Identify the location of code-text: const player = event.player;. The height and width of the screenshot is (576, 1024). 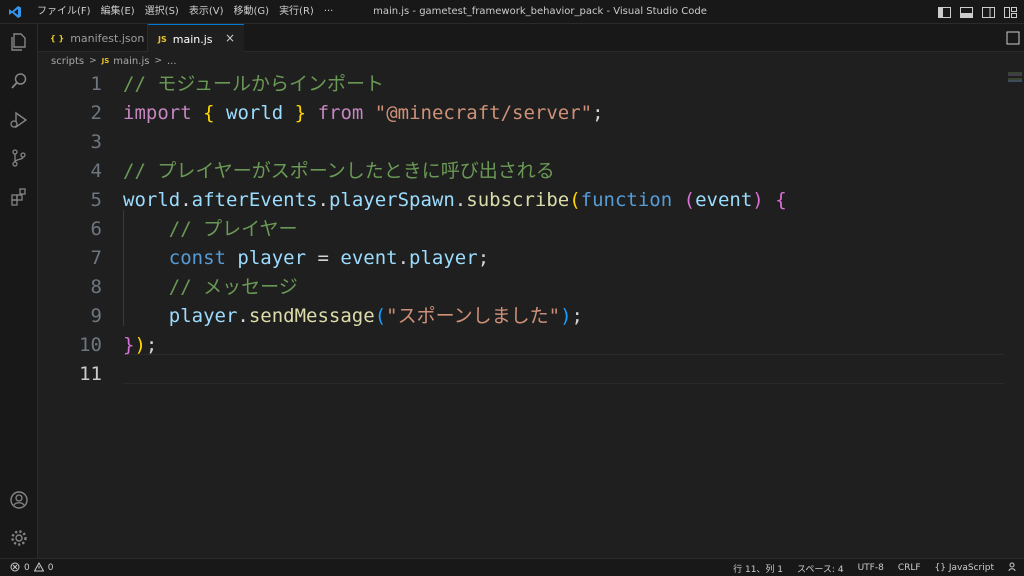
(306, 258).